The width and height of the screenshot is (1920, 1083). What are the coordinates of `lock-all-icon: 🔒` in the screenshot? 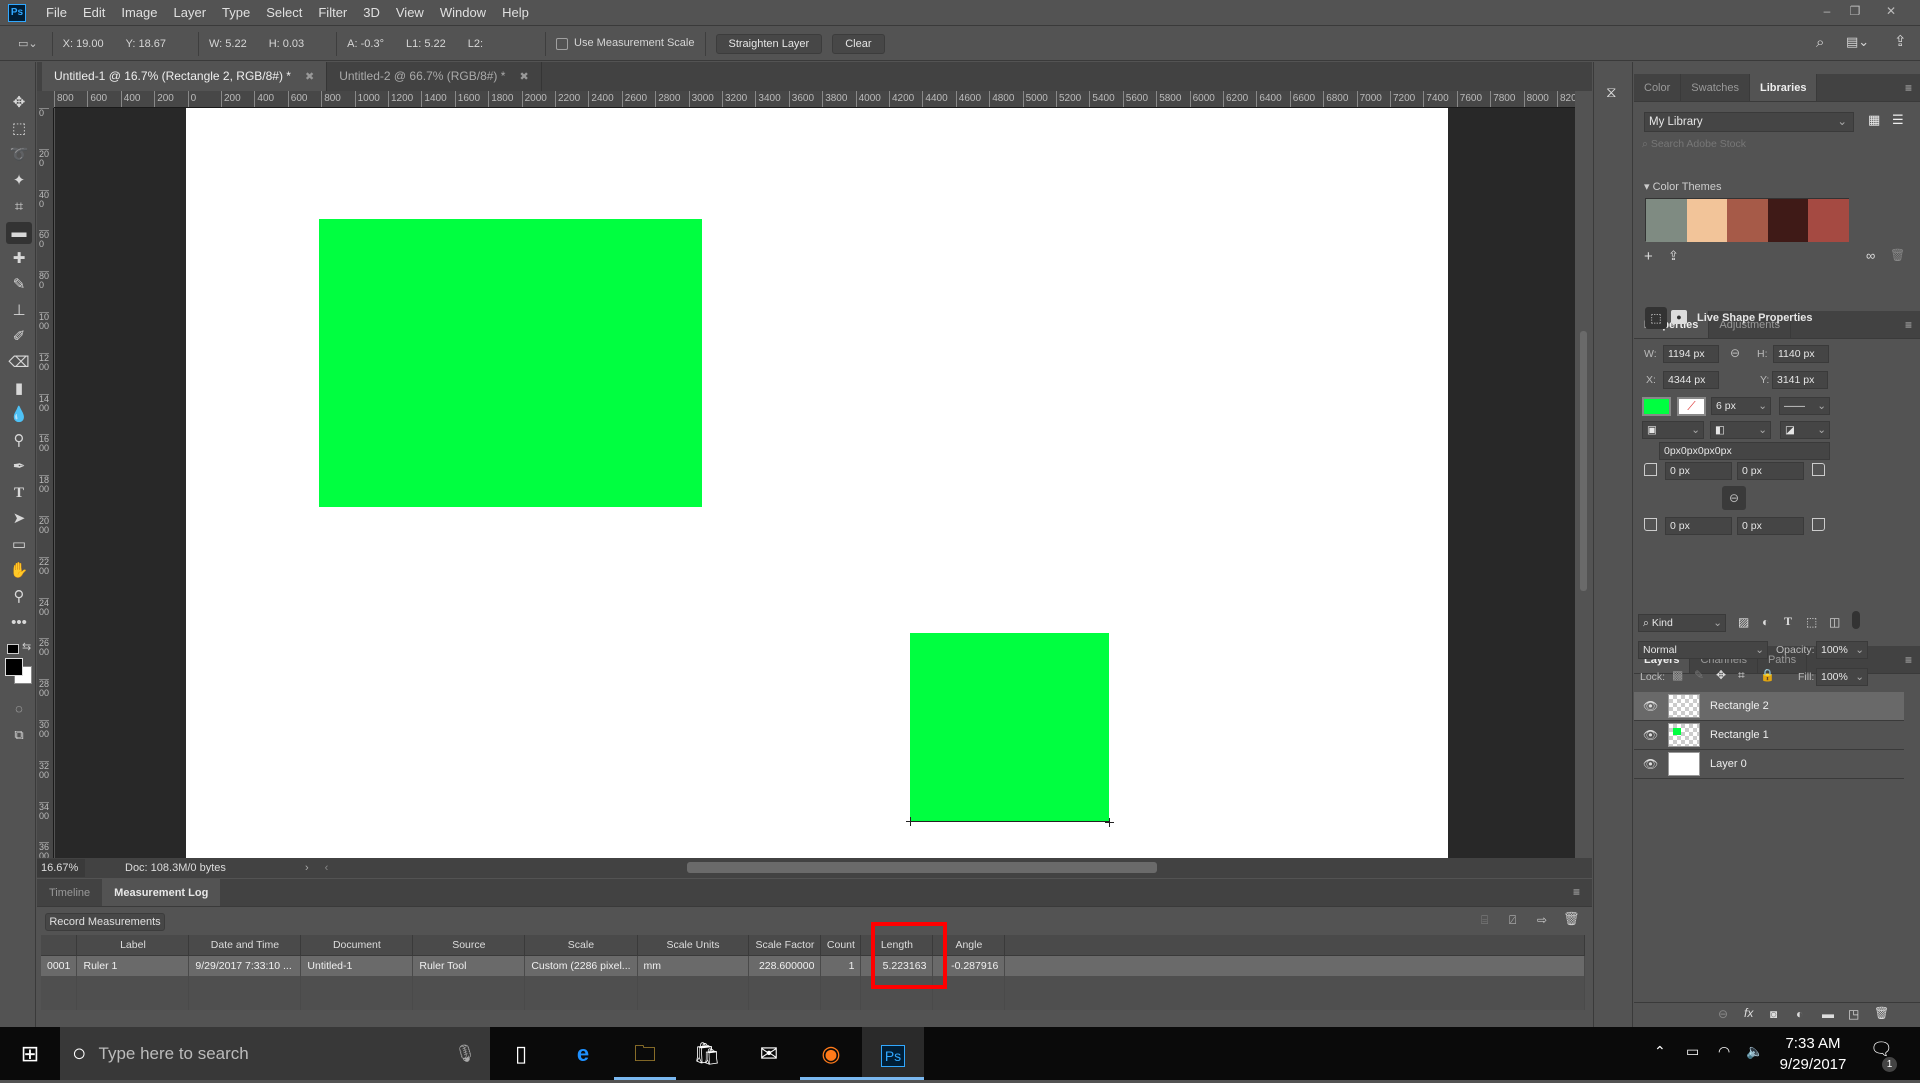 It's located at (1767, 675).